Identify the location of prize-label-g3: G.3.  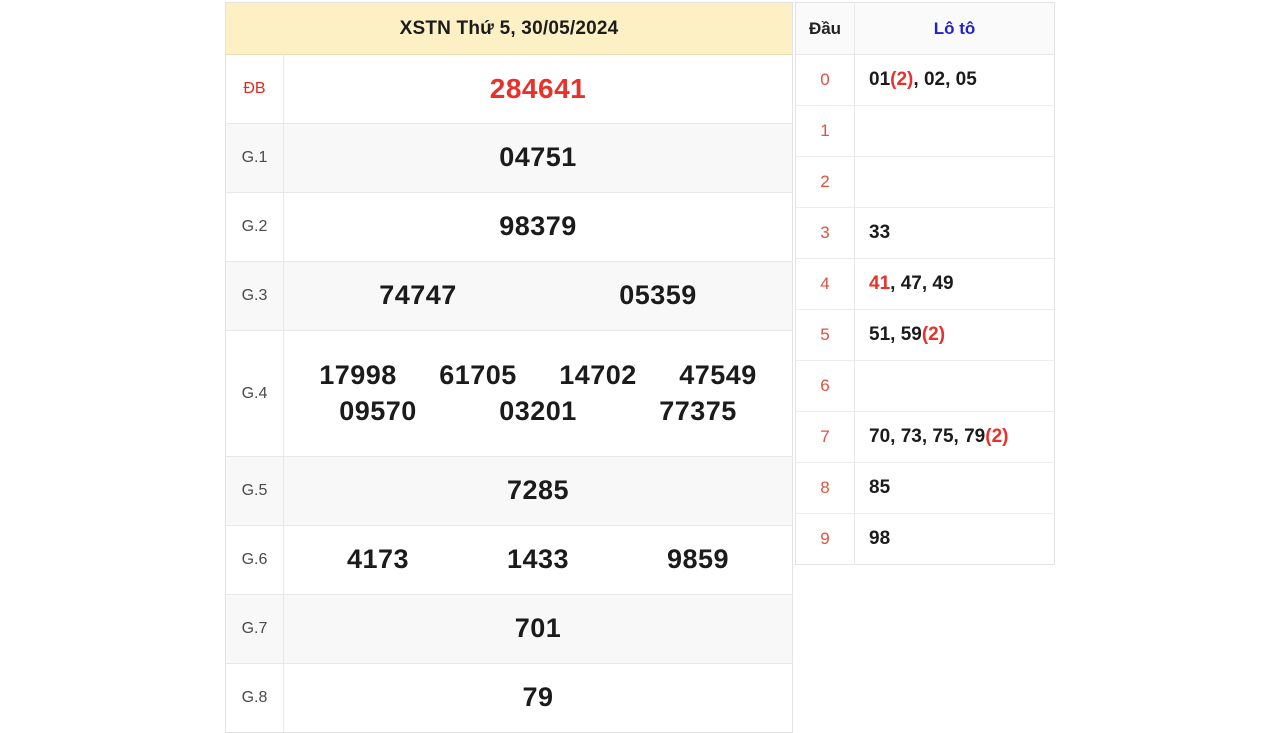
(254, 296).